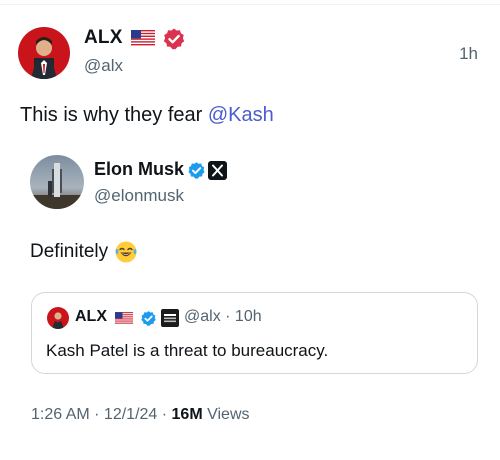 The height and width of the screenshot is (460, 500). Describe the element at coordinates (139, 196) in the screenshot. I see `quoted-author-handle: @elonmusk` at that location.